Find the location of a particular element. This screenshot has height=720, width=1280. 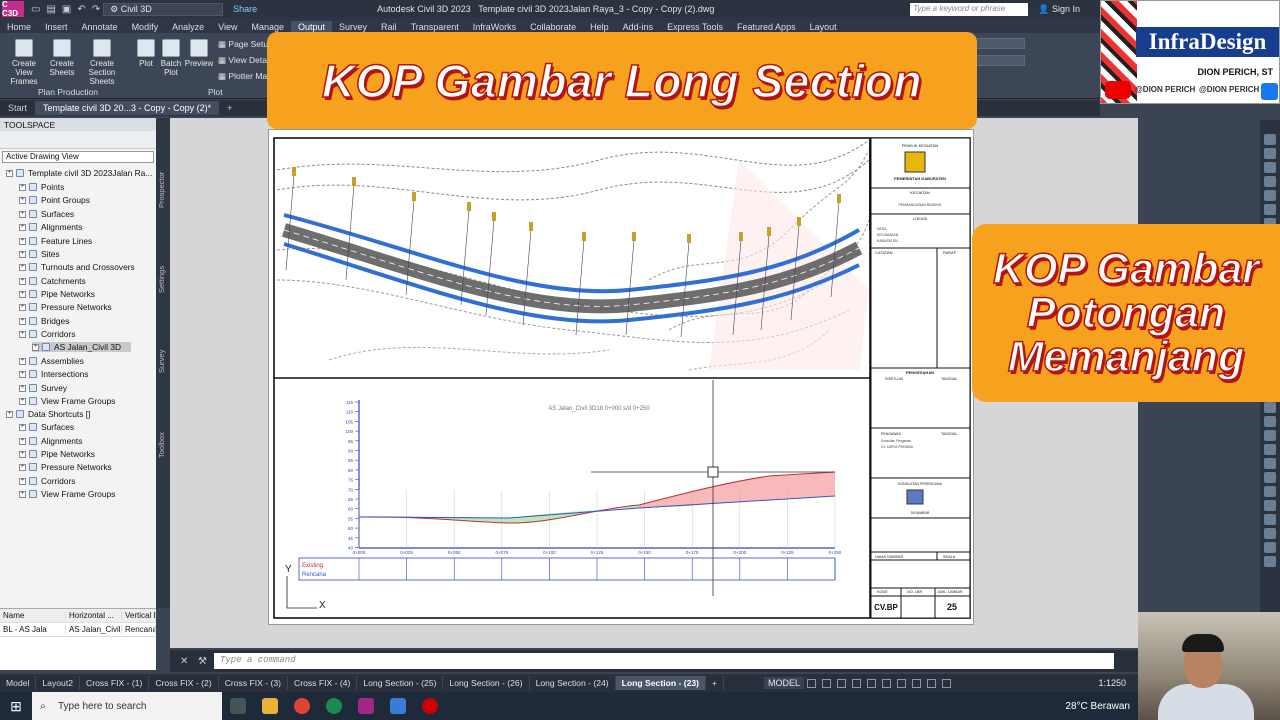

tree-item: + Pressure Networks is located at coordinates (65, 307).